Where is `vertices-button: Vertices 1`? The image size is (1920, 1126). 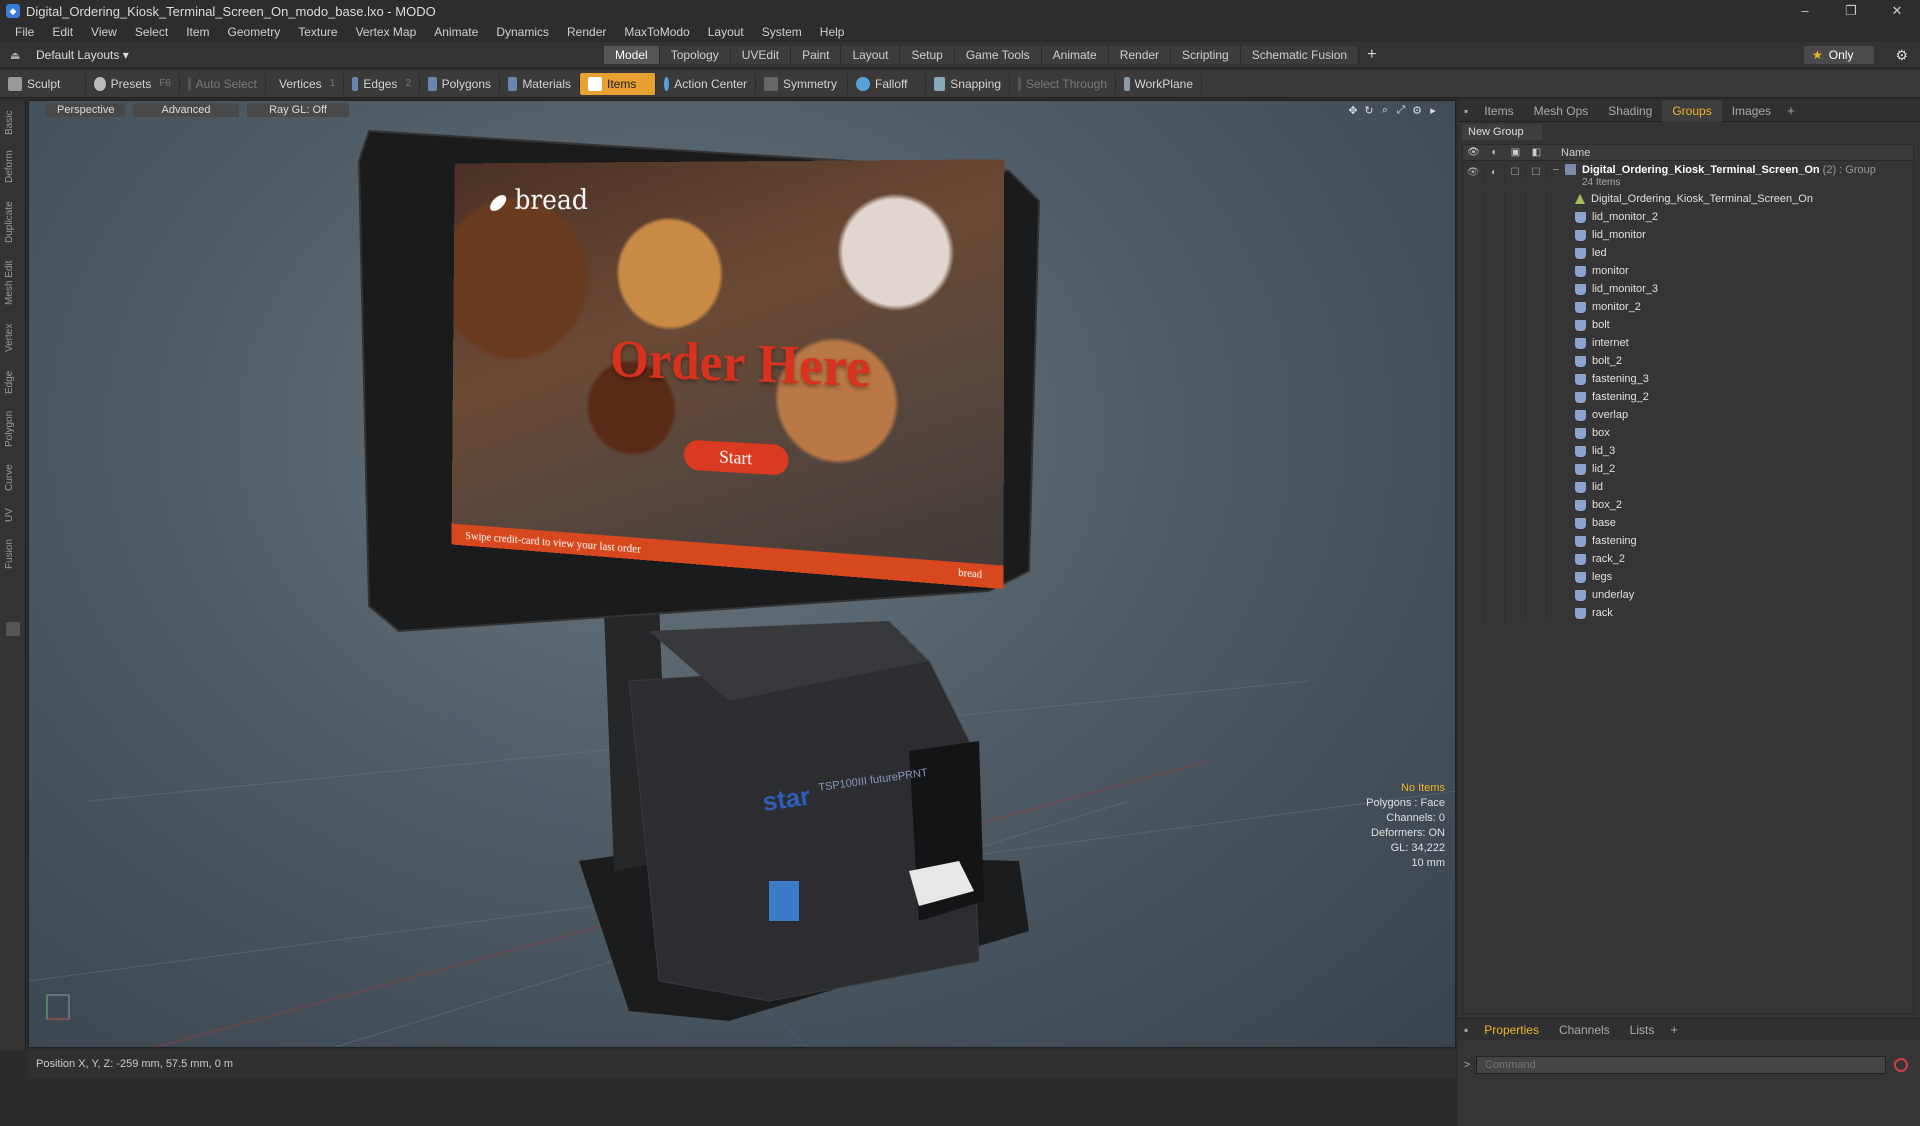 vertices-button: Vertices 1 is located at coordinates (305, 83).